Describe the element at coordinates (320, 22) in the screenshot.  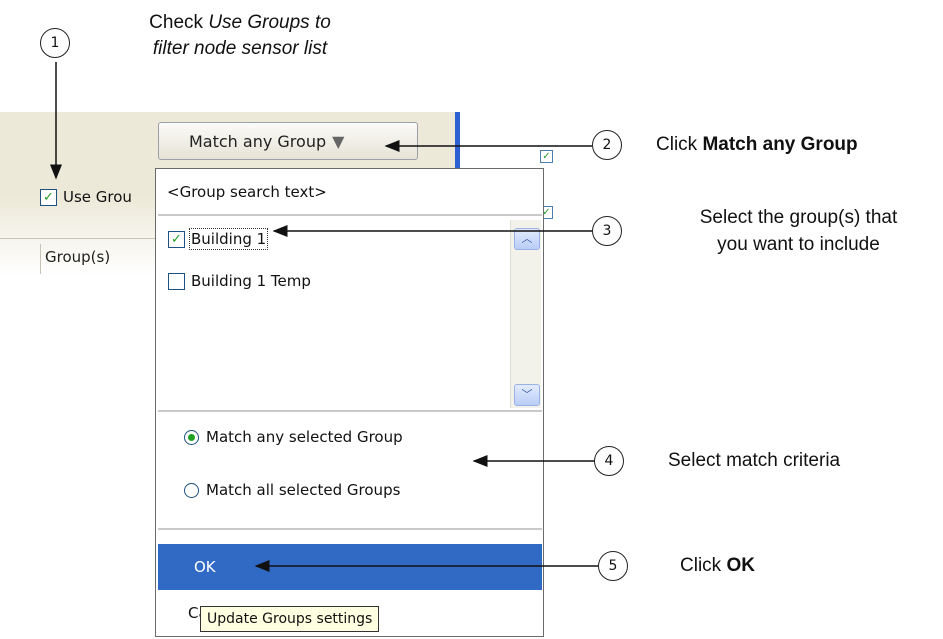
I see `callout-1-suffix: to` at that location.